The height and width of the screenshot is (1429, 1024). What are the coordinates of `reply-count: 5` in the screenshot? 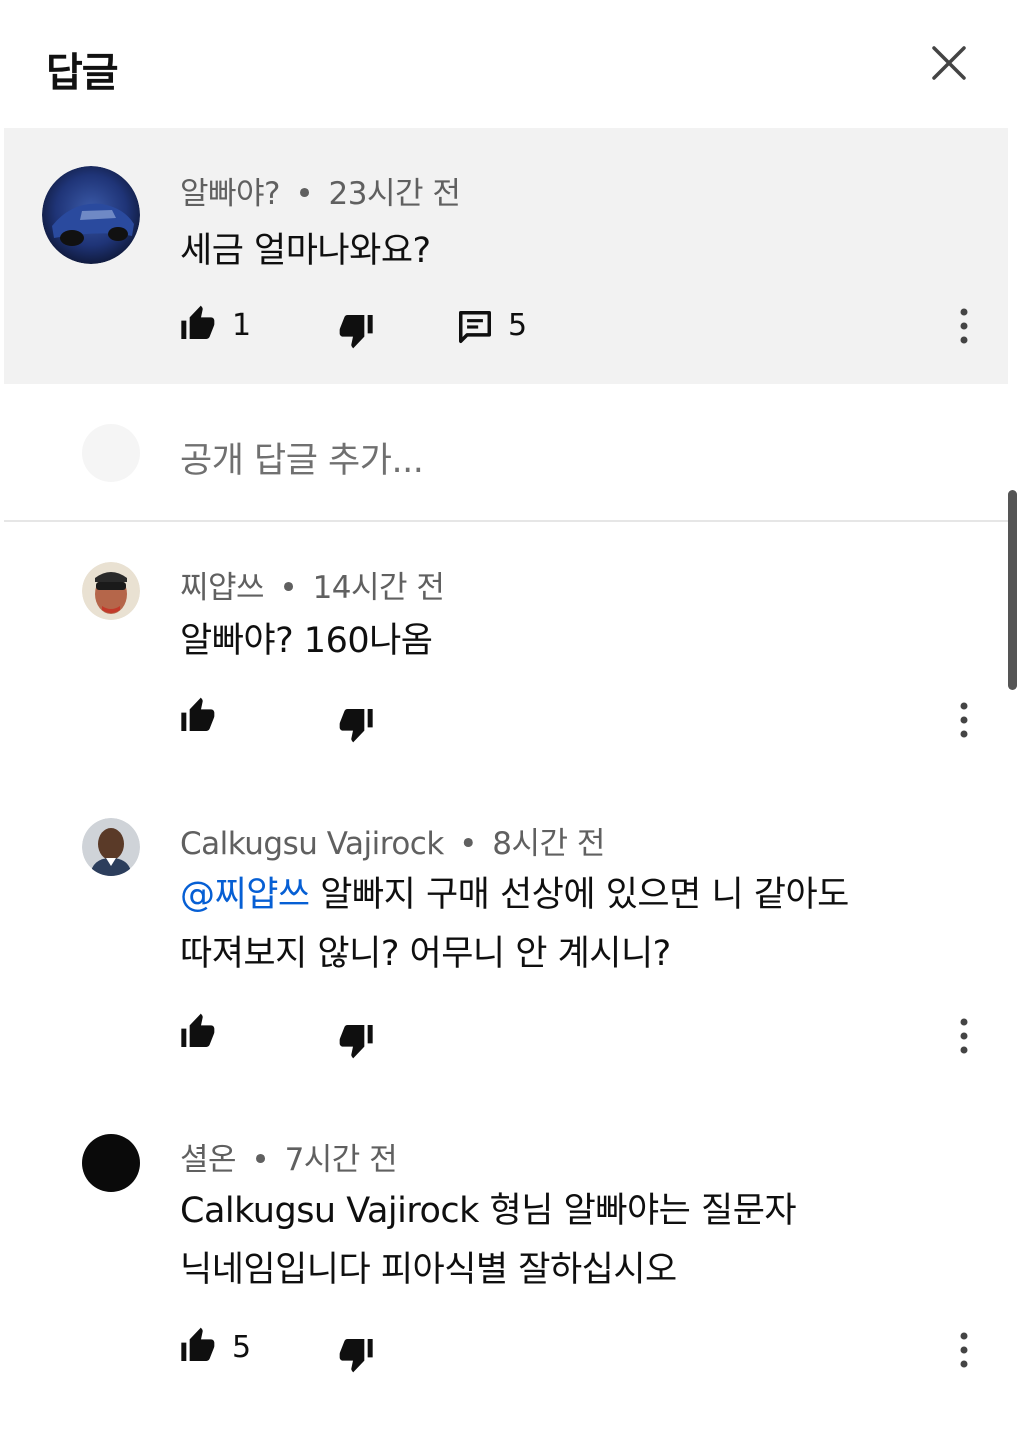 It's located at (518, 325).